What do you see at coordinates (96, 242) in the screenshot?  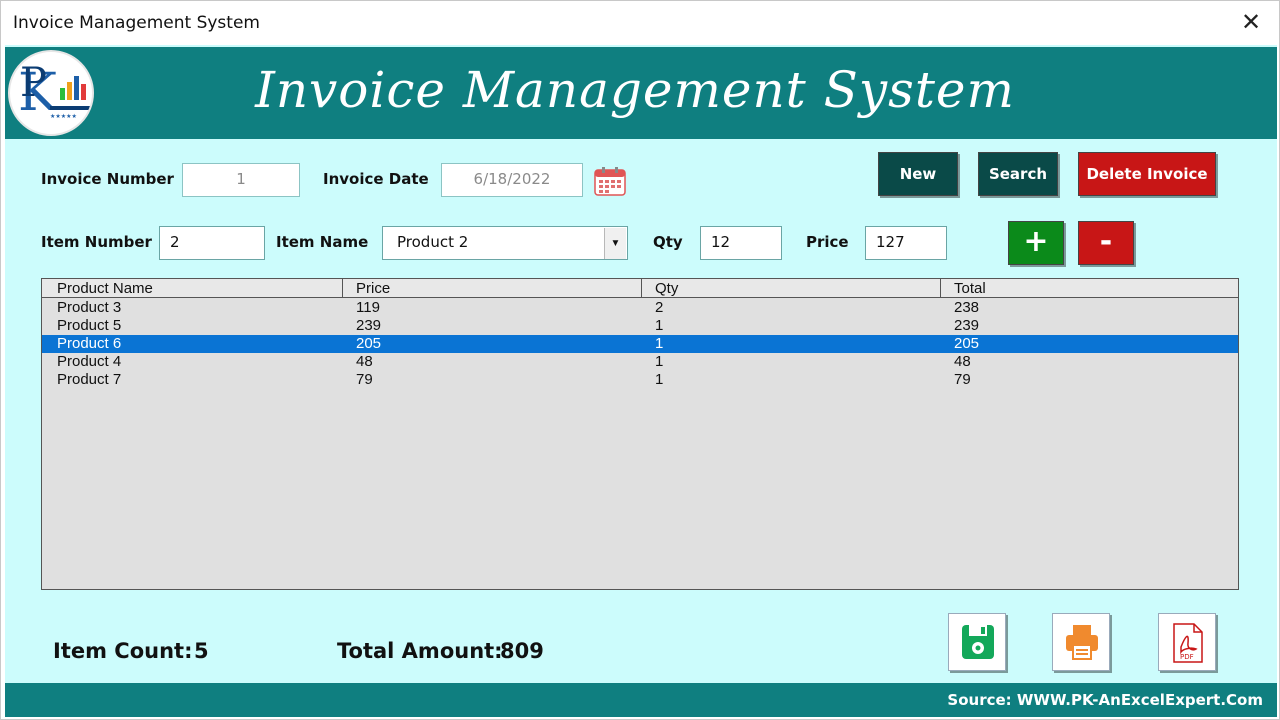 I see `item-number-label: Item Number` at bounding box center [96, 242].